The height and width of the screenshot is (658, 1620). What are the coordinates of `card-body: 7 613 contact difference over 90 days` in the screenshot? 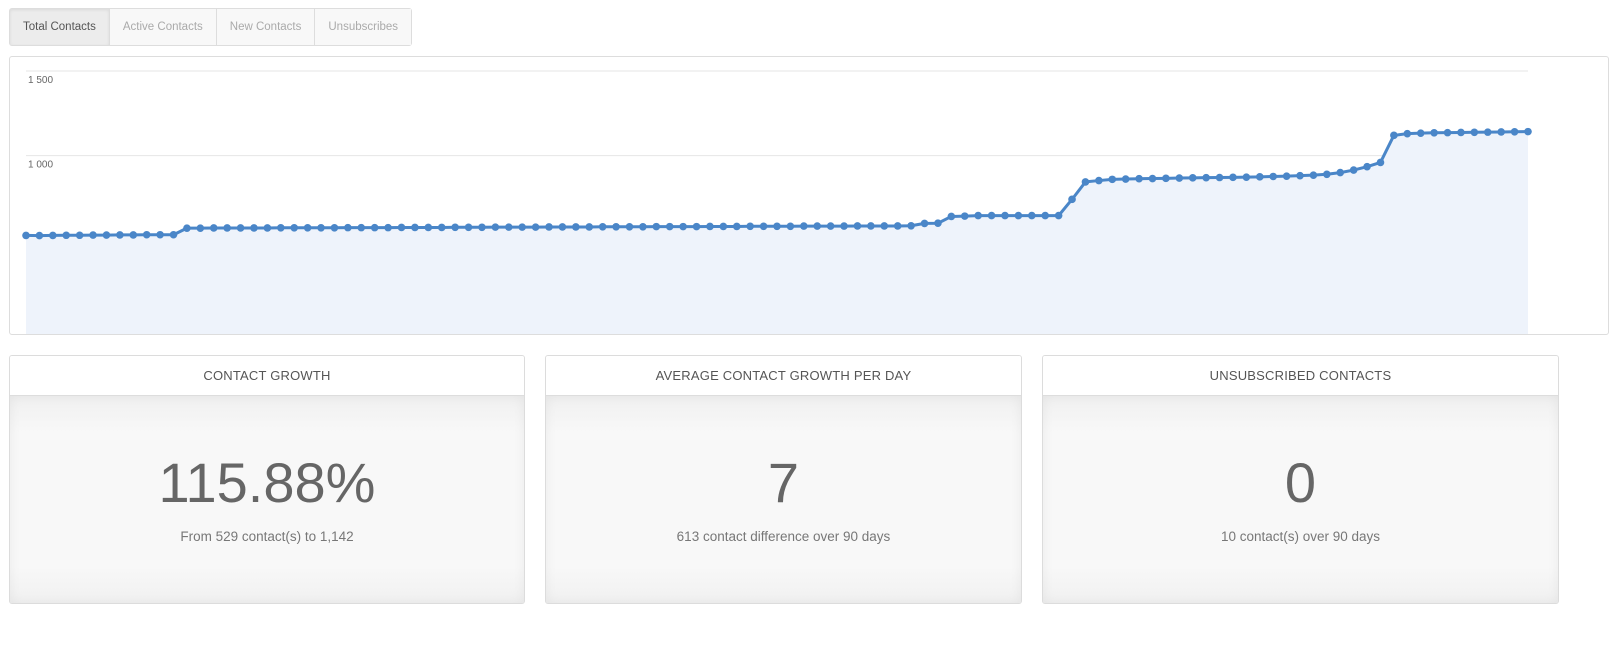 It's located at (783, 499).